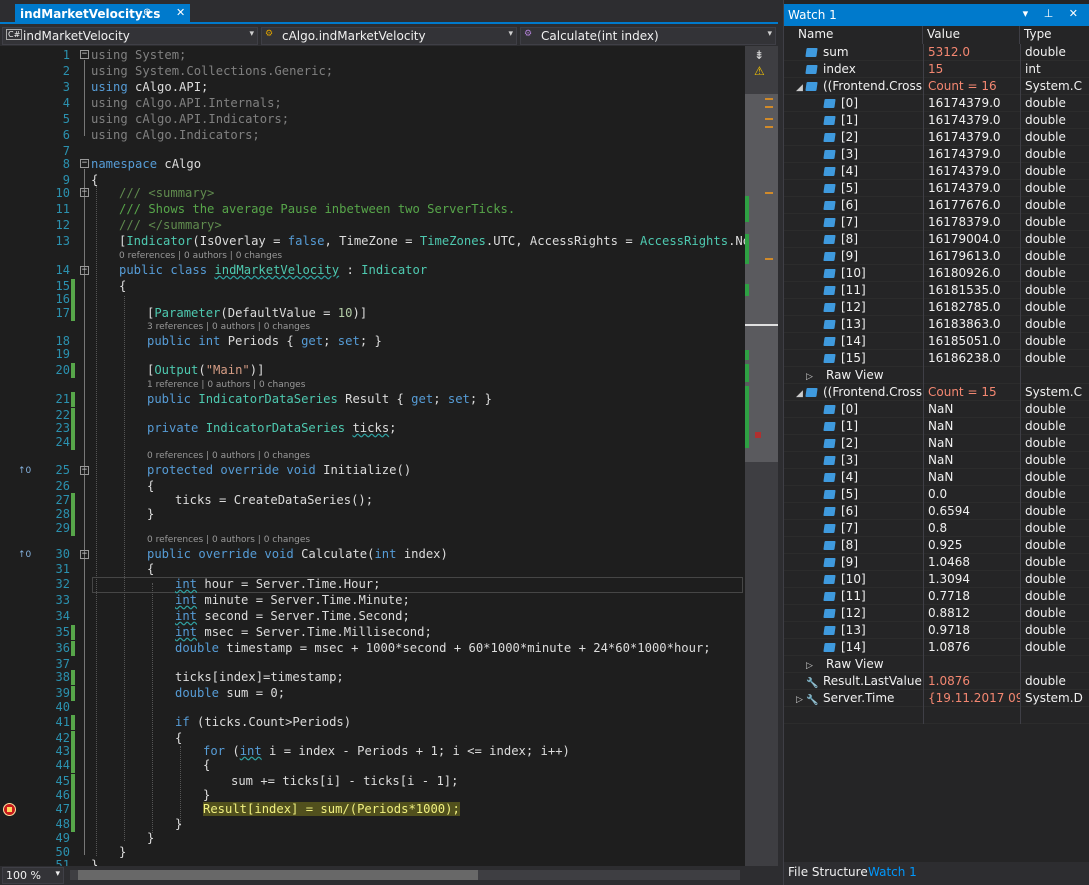  I want to click on watch-row: [0] 16174379.0 double, so click(936, 103).